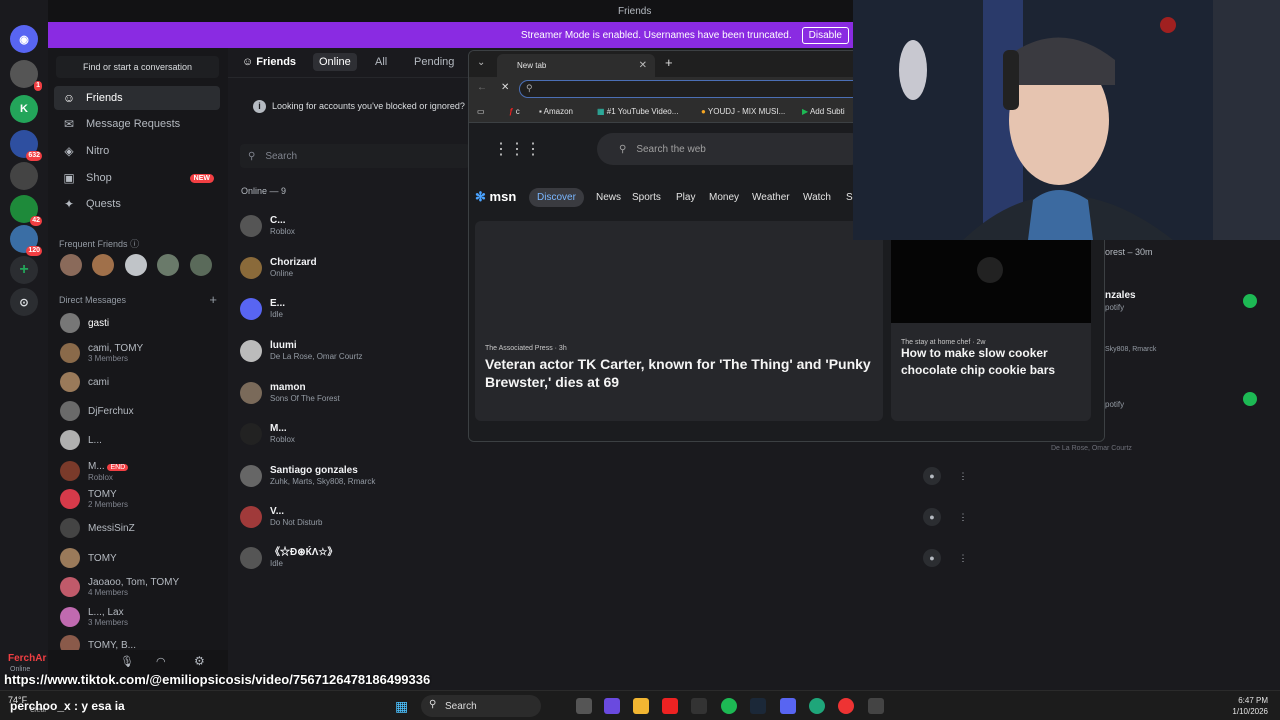 The image size is (1280, 720). What do you see at coordinates (481, 706) in the screenshot?
I see `taskbar-search: ⚲ Search` at bounding box center [481, 706].